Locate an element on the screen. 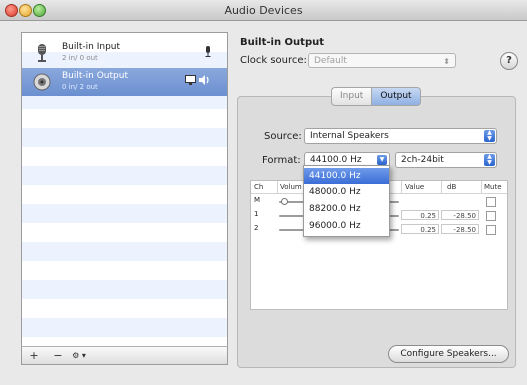 The width and height of the screenshot is (527, 385). column-header-value: Value is located at coordinates (415, 187).